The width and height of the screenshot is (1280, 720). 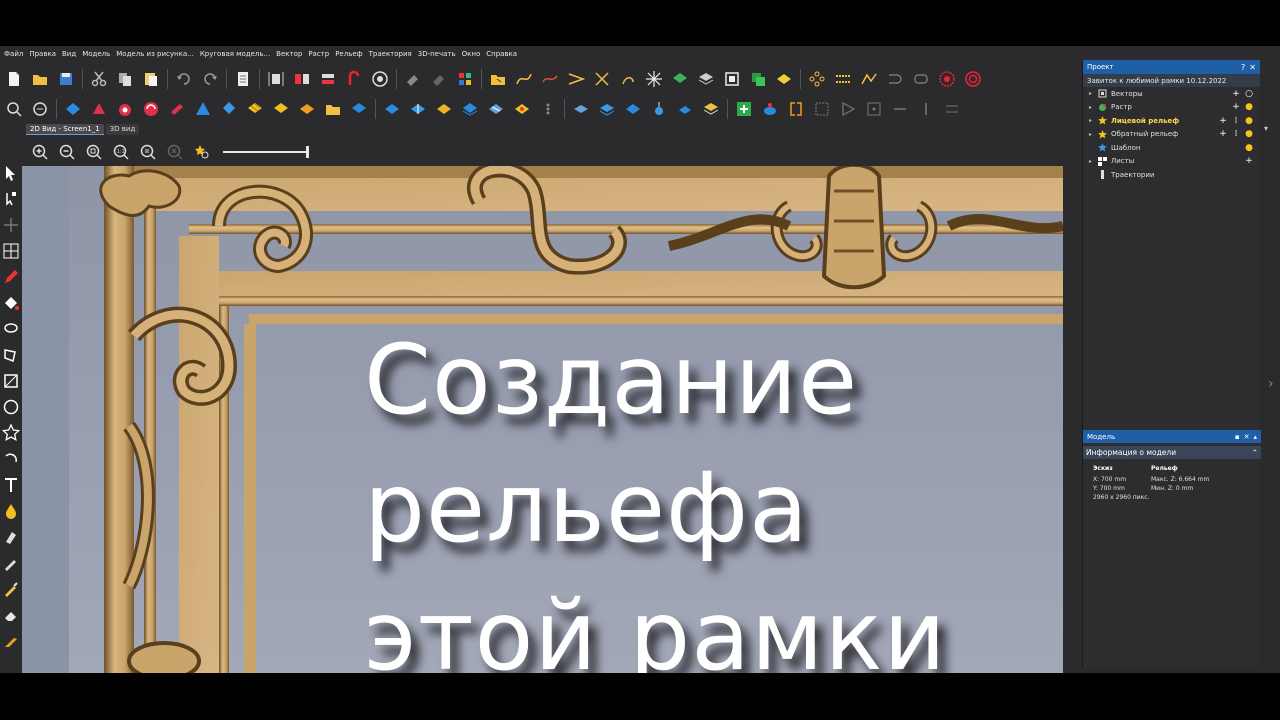 What do you see at coordinates (11, 251) in the screenshot?
I see `grid-transform-tool` at bounding box center [11, 251].